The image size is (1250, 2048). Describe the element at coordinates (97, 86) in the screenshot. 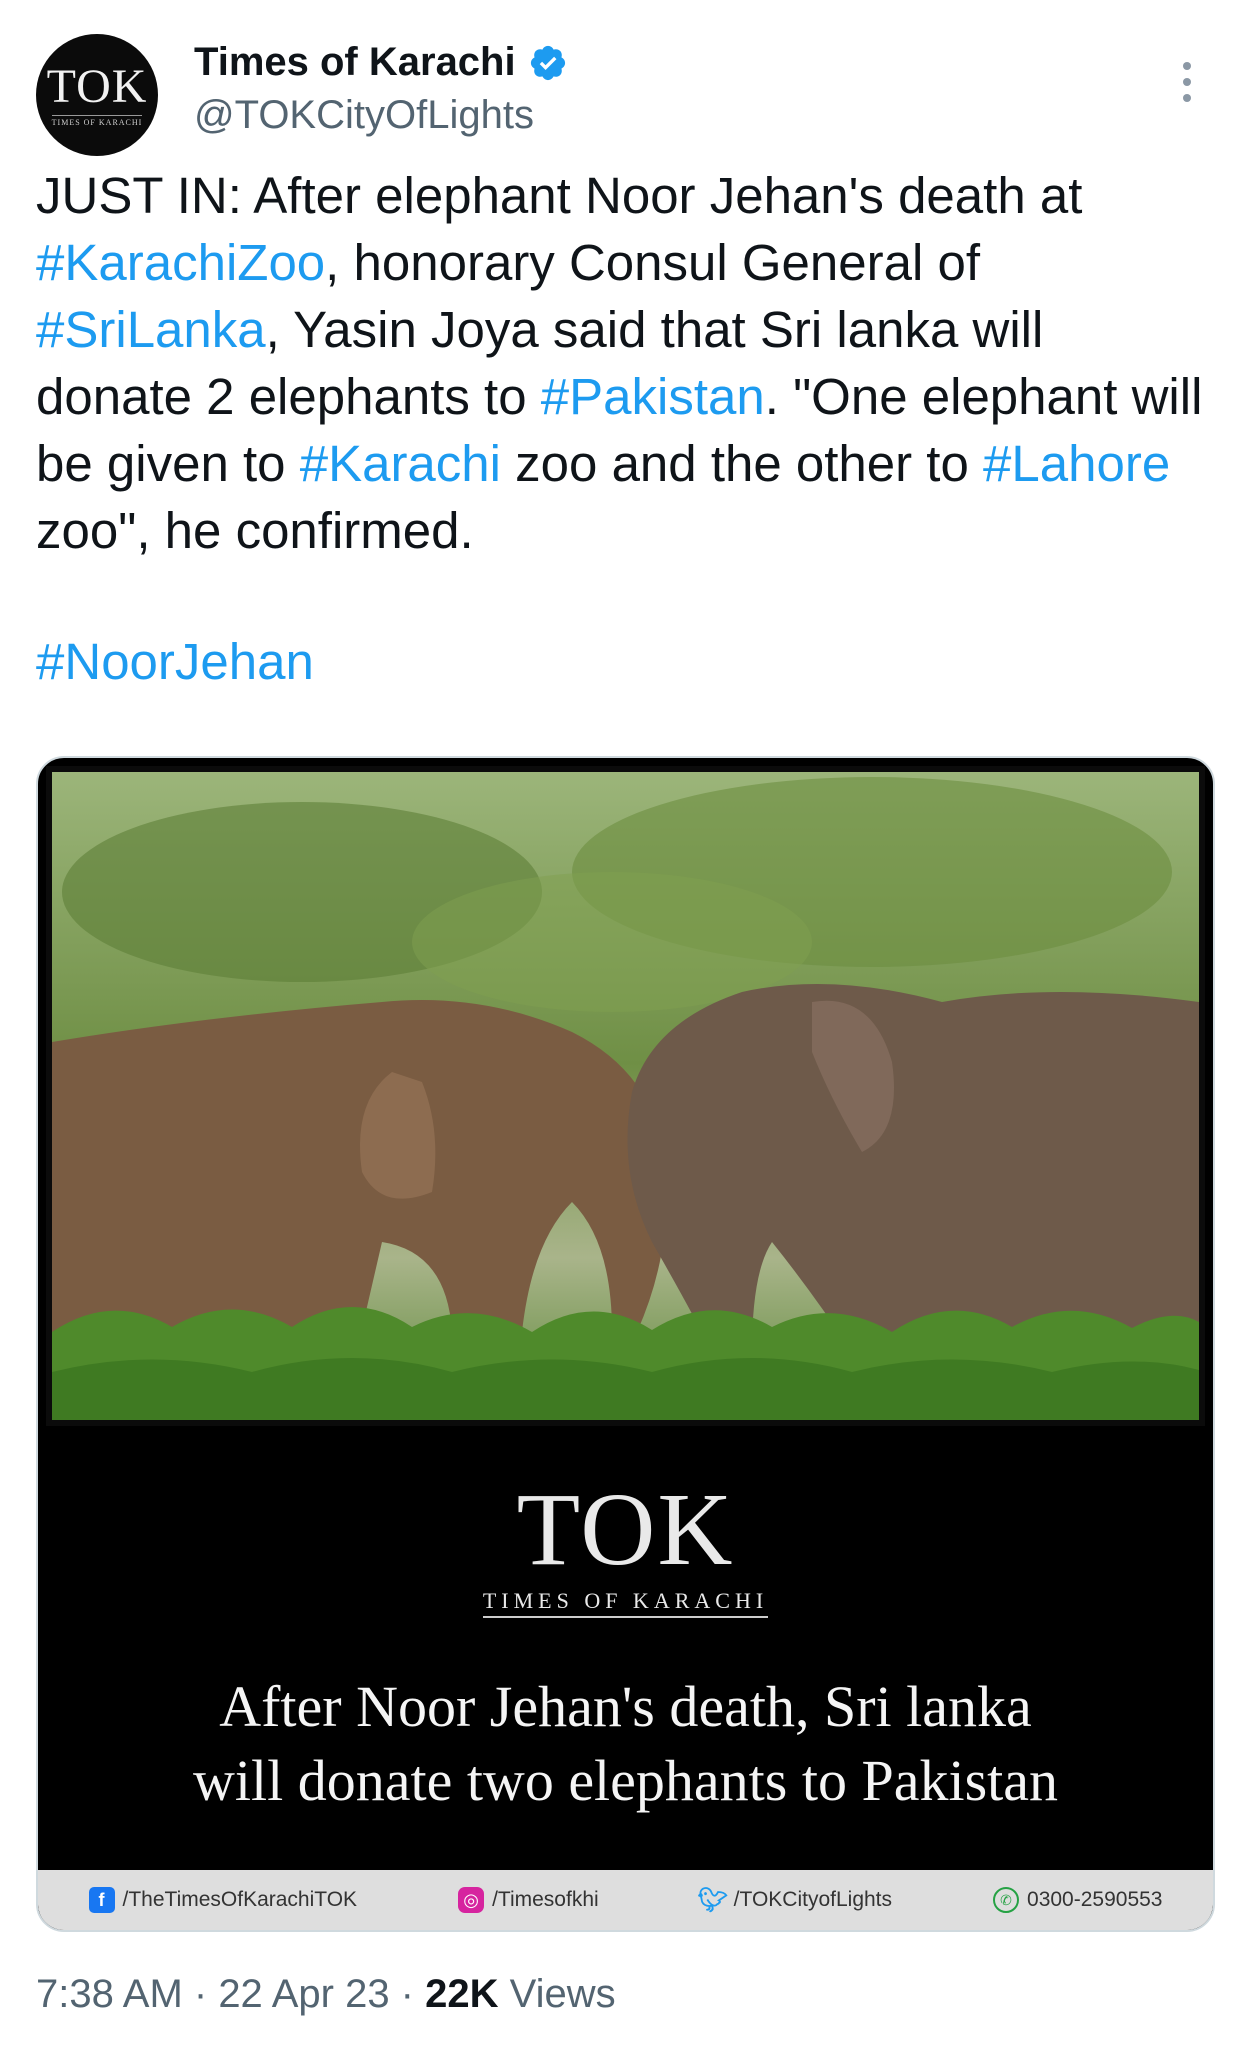

I see `avatar-logo-text: TOK` at that location.